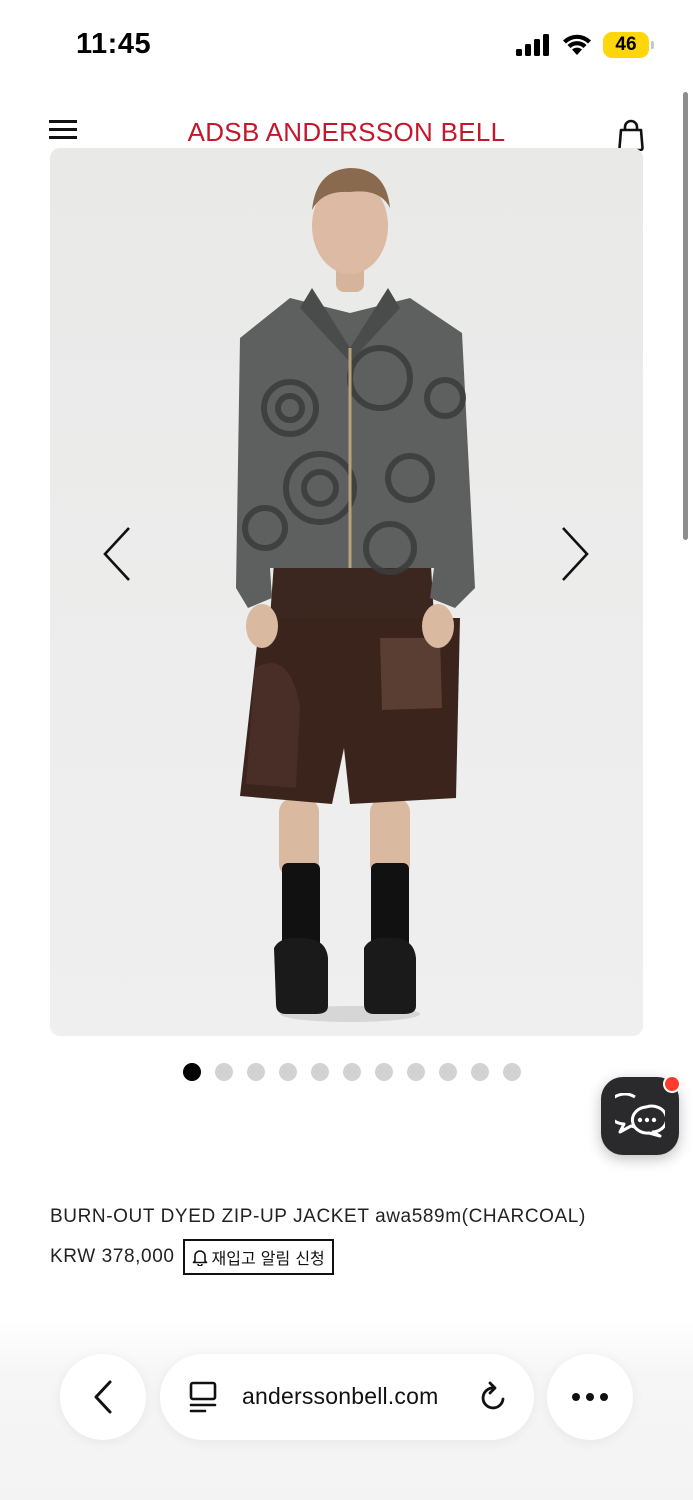 This screenshot has height=1500, width=693. I want to click on browser-more-button, so click(590, 1397).